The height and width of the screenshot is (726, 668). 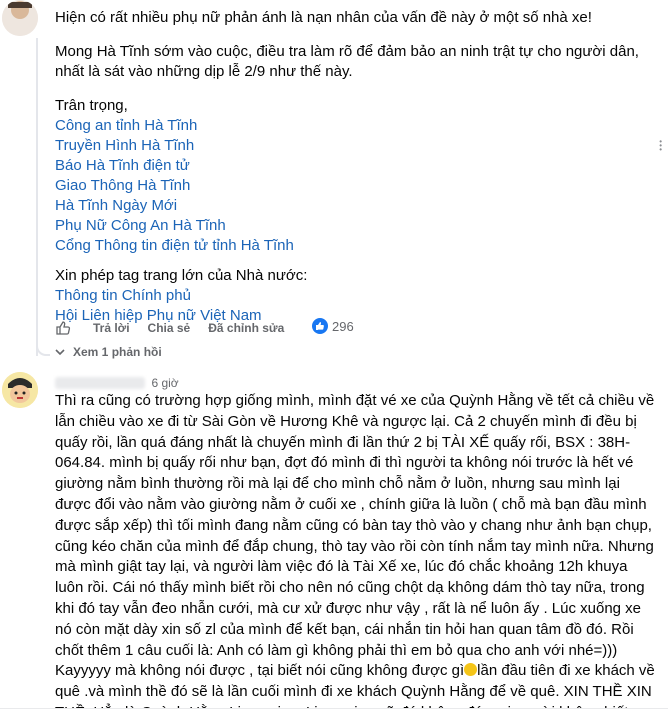 I want to click on tag-link-ngay-moi: Hà Tĩnh Ngày Mới, so click(x=355, y=206).